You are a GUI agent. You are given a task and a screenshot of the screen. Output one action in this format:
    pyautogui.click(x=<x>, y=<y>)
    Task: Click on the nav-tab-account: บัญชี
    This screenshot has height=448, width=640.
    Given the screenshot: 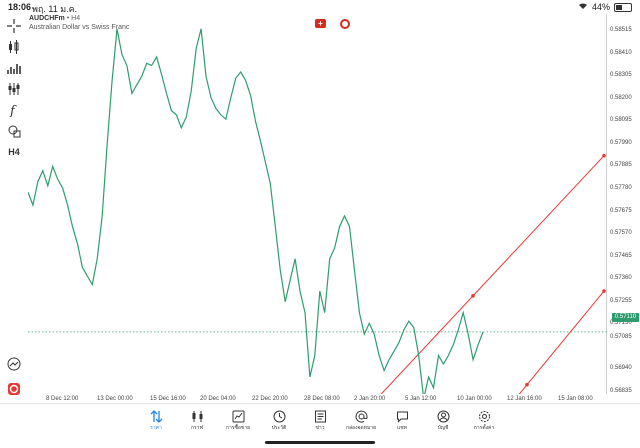 What is the action you would take?
    pyautogui.click(x=443, y=426)
    